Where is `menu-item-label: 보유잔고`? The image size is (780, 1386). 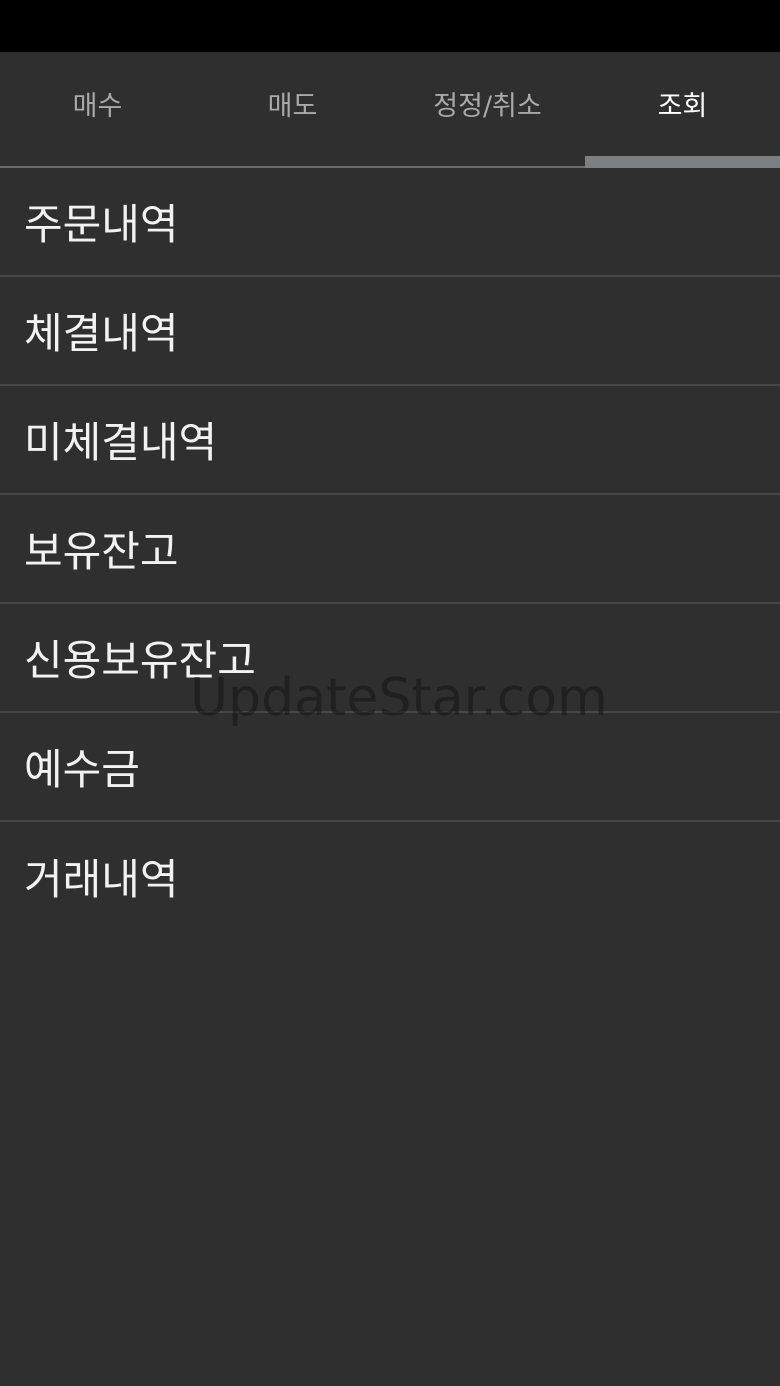
menu-item-label: 보유잔고 is located at coordinates (101, 551).